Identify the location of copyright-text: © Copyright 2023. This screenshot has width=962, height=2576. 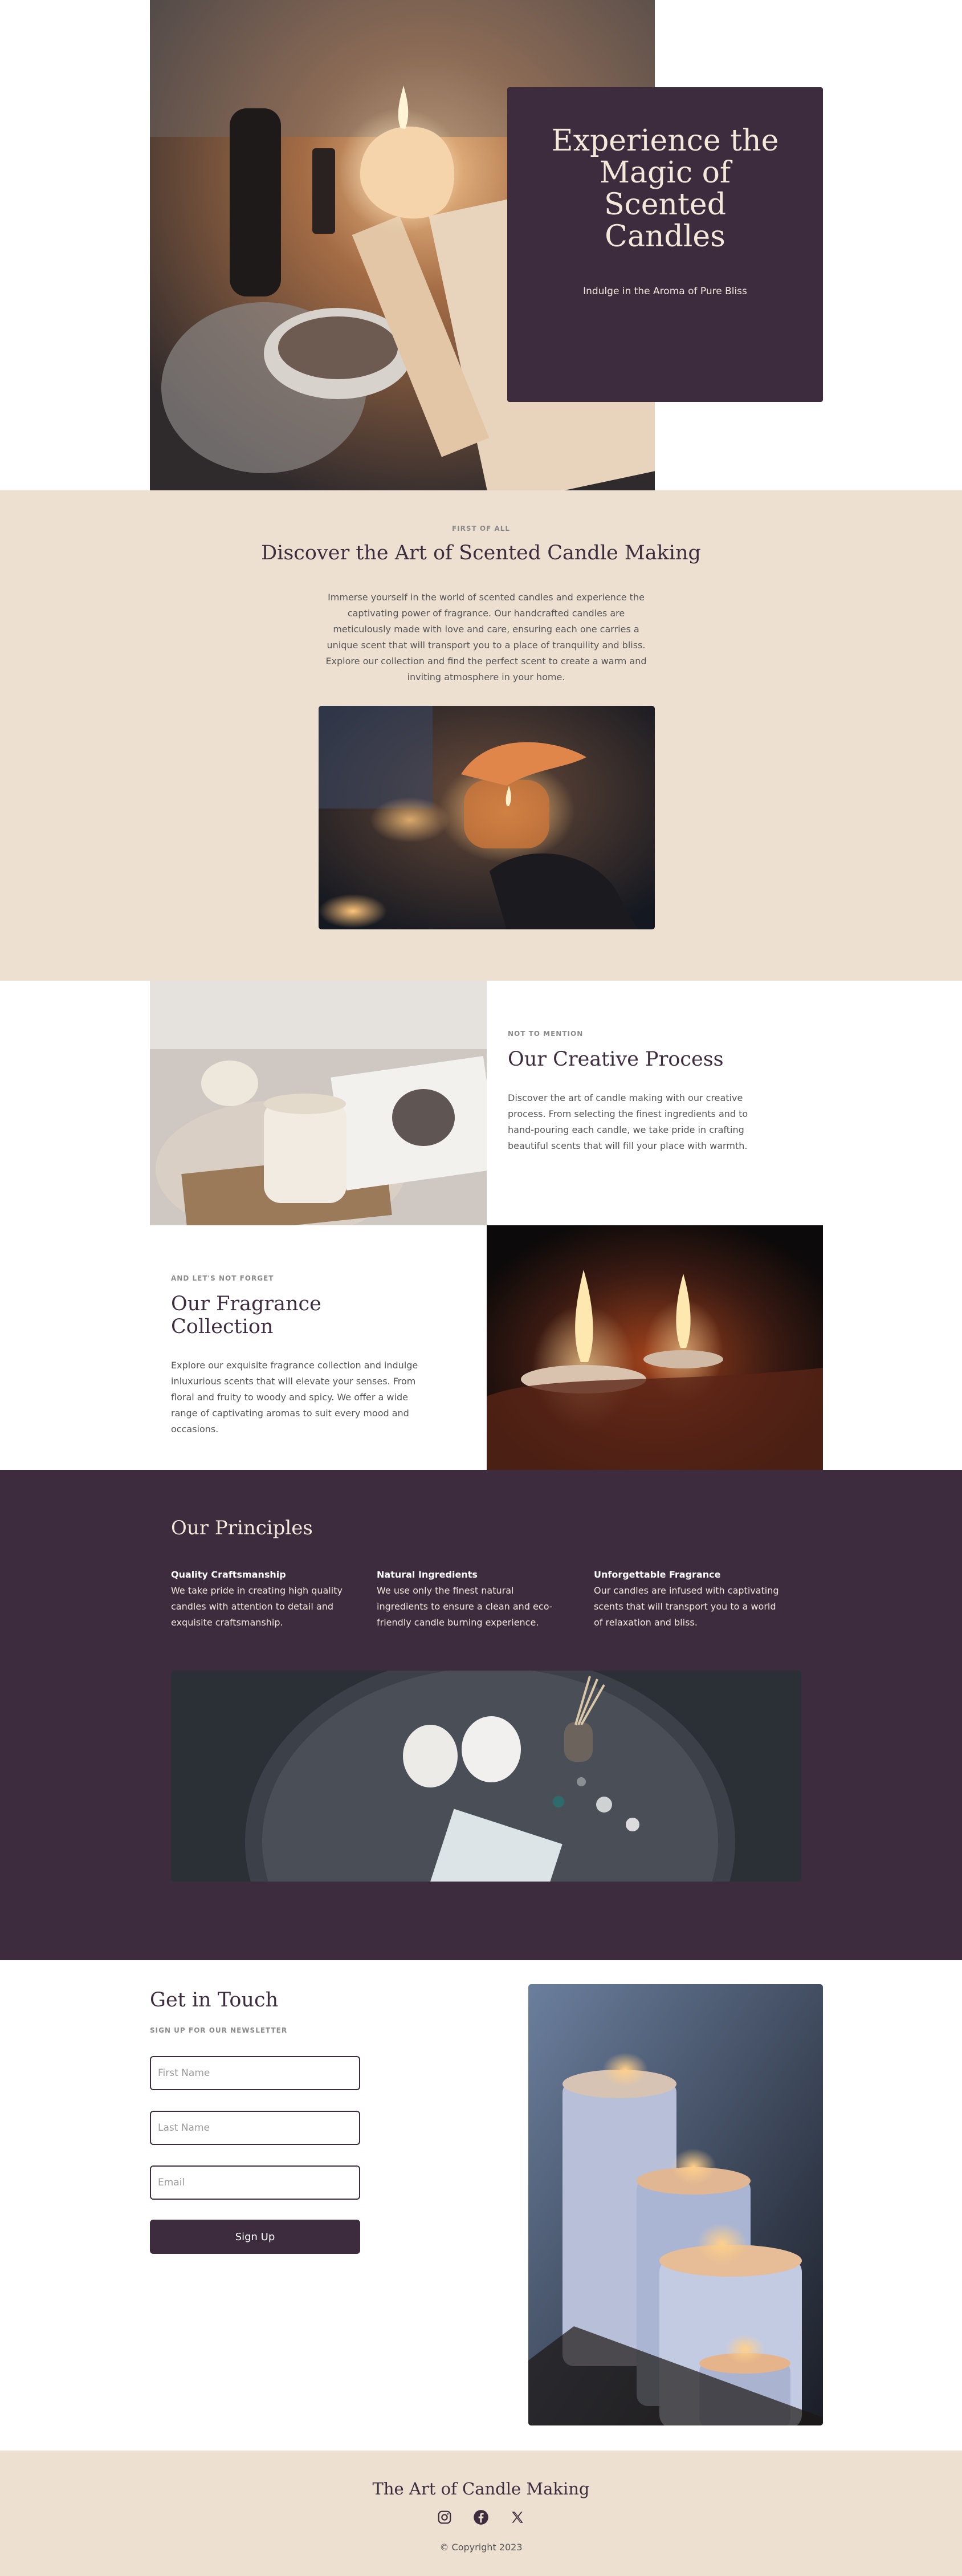
(481, 2547).